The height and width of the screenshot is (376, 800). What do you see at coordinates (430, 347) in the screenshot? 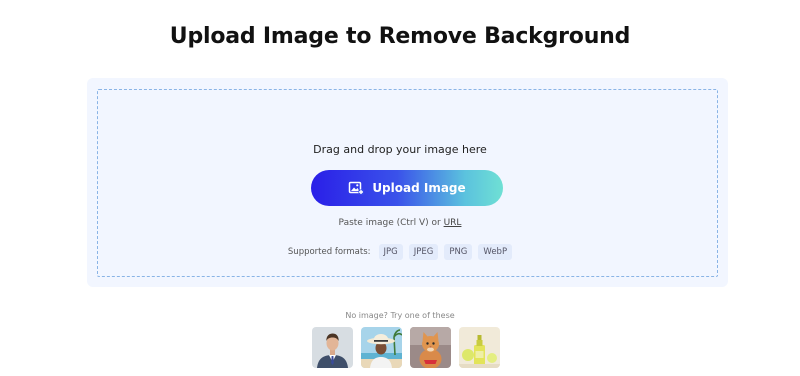
I see `sample-cat` at bounding box center [430, 347].